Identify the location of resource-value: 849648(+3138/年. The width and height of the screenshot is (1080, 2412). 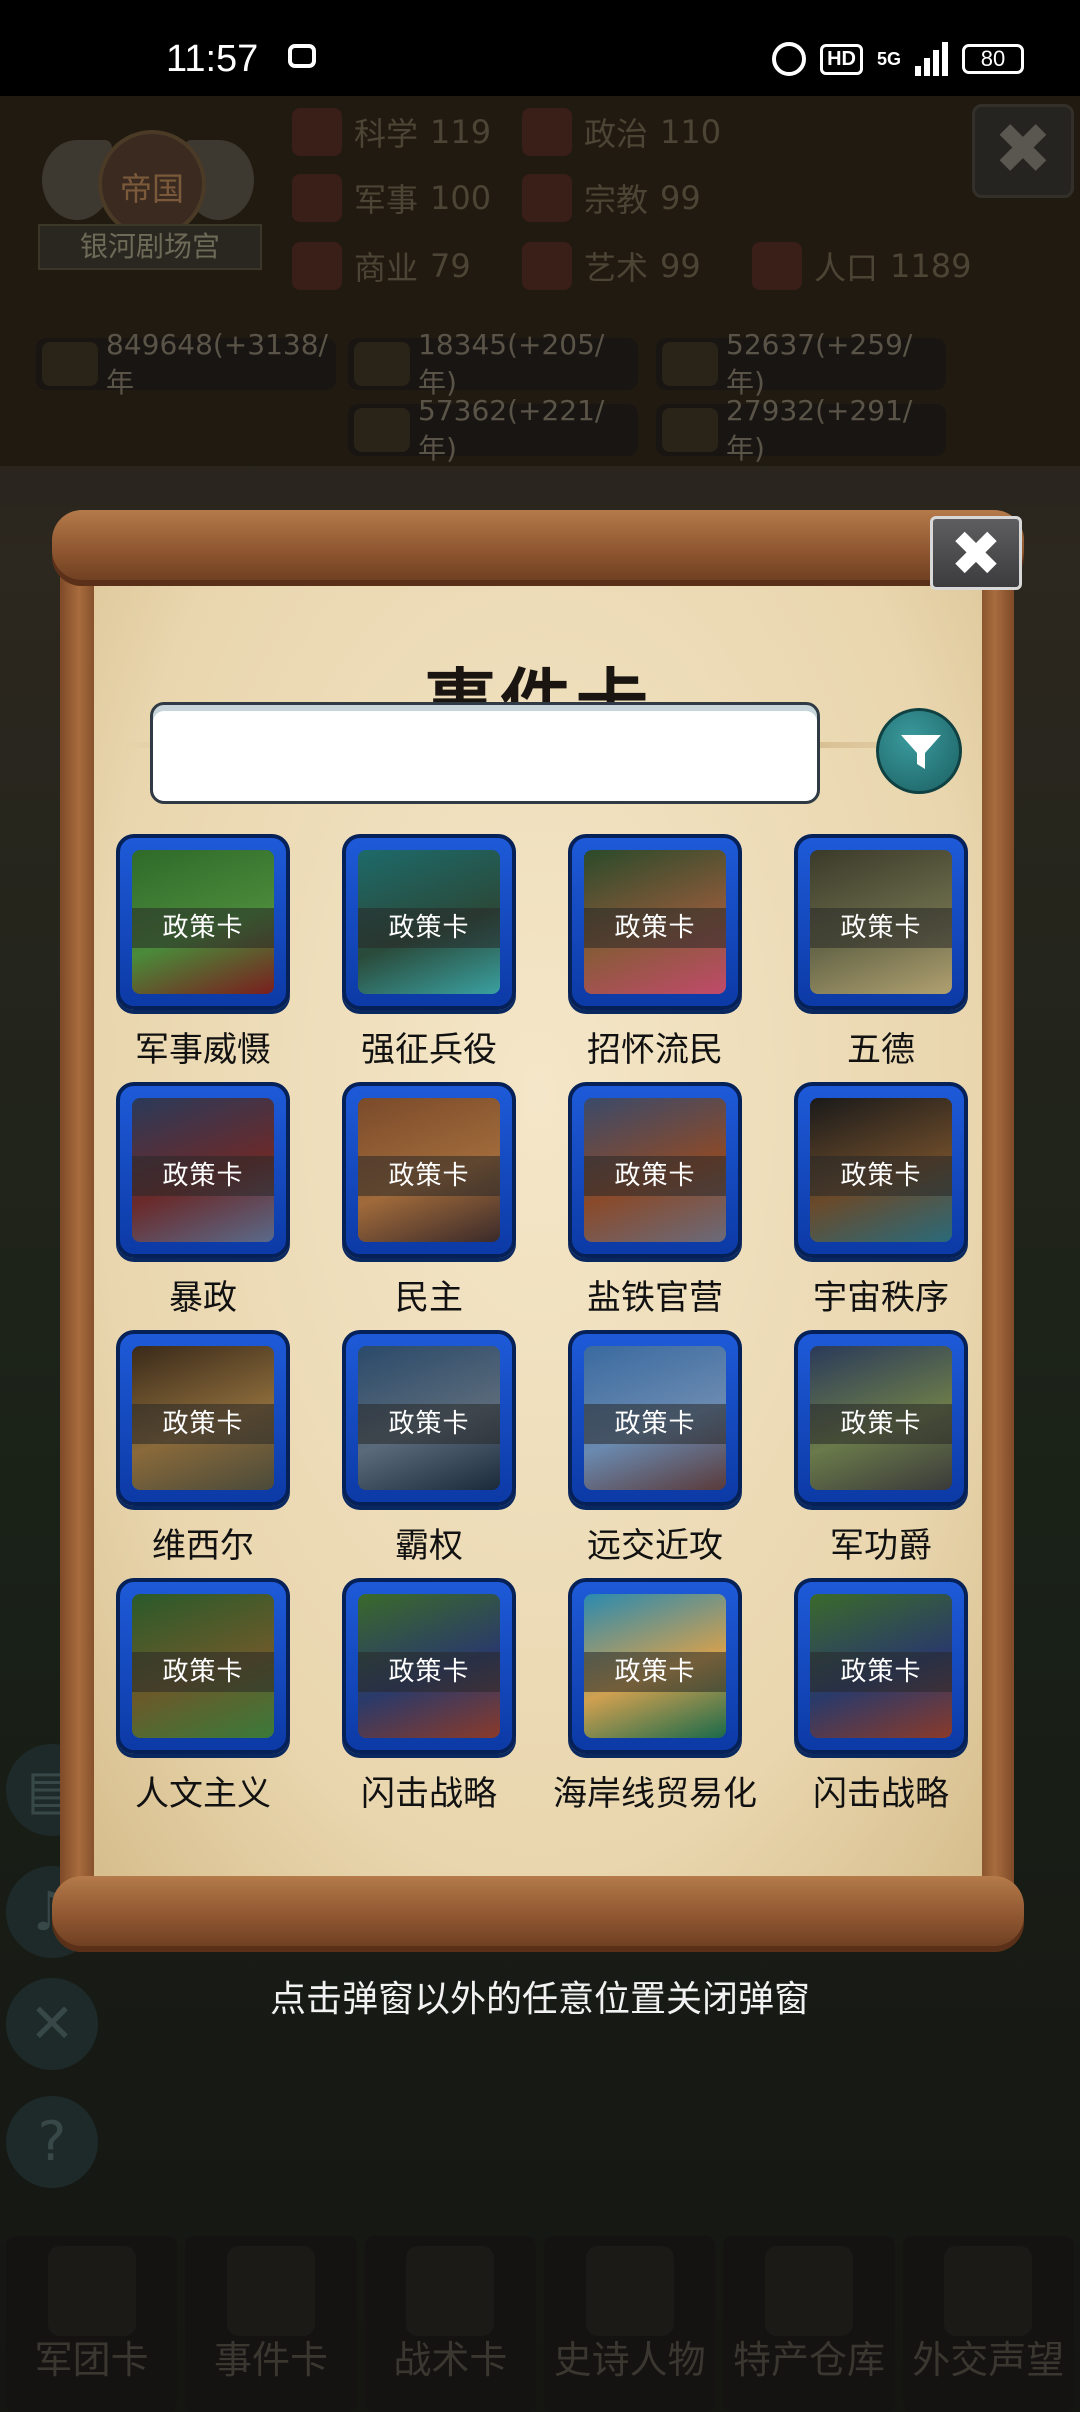
(217, 363).